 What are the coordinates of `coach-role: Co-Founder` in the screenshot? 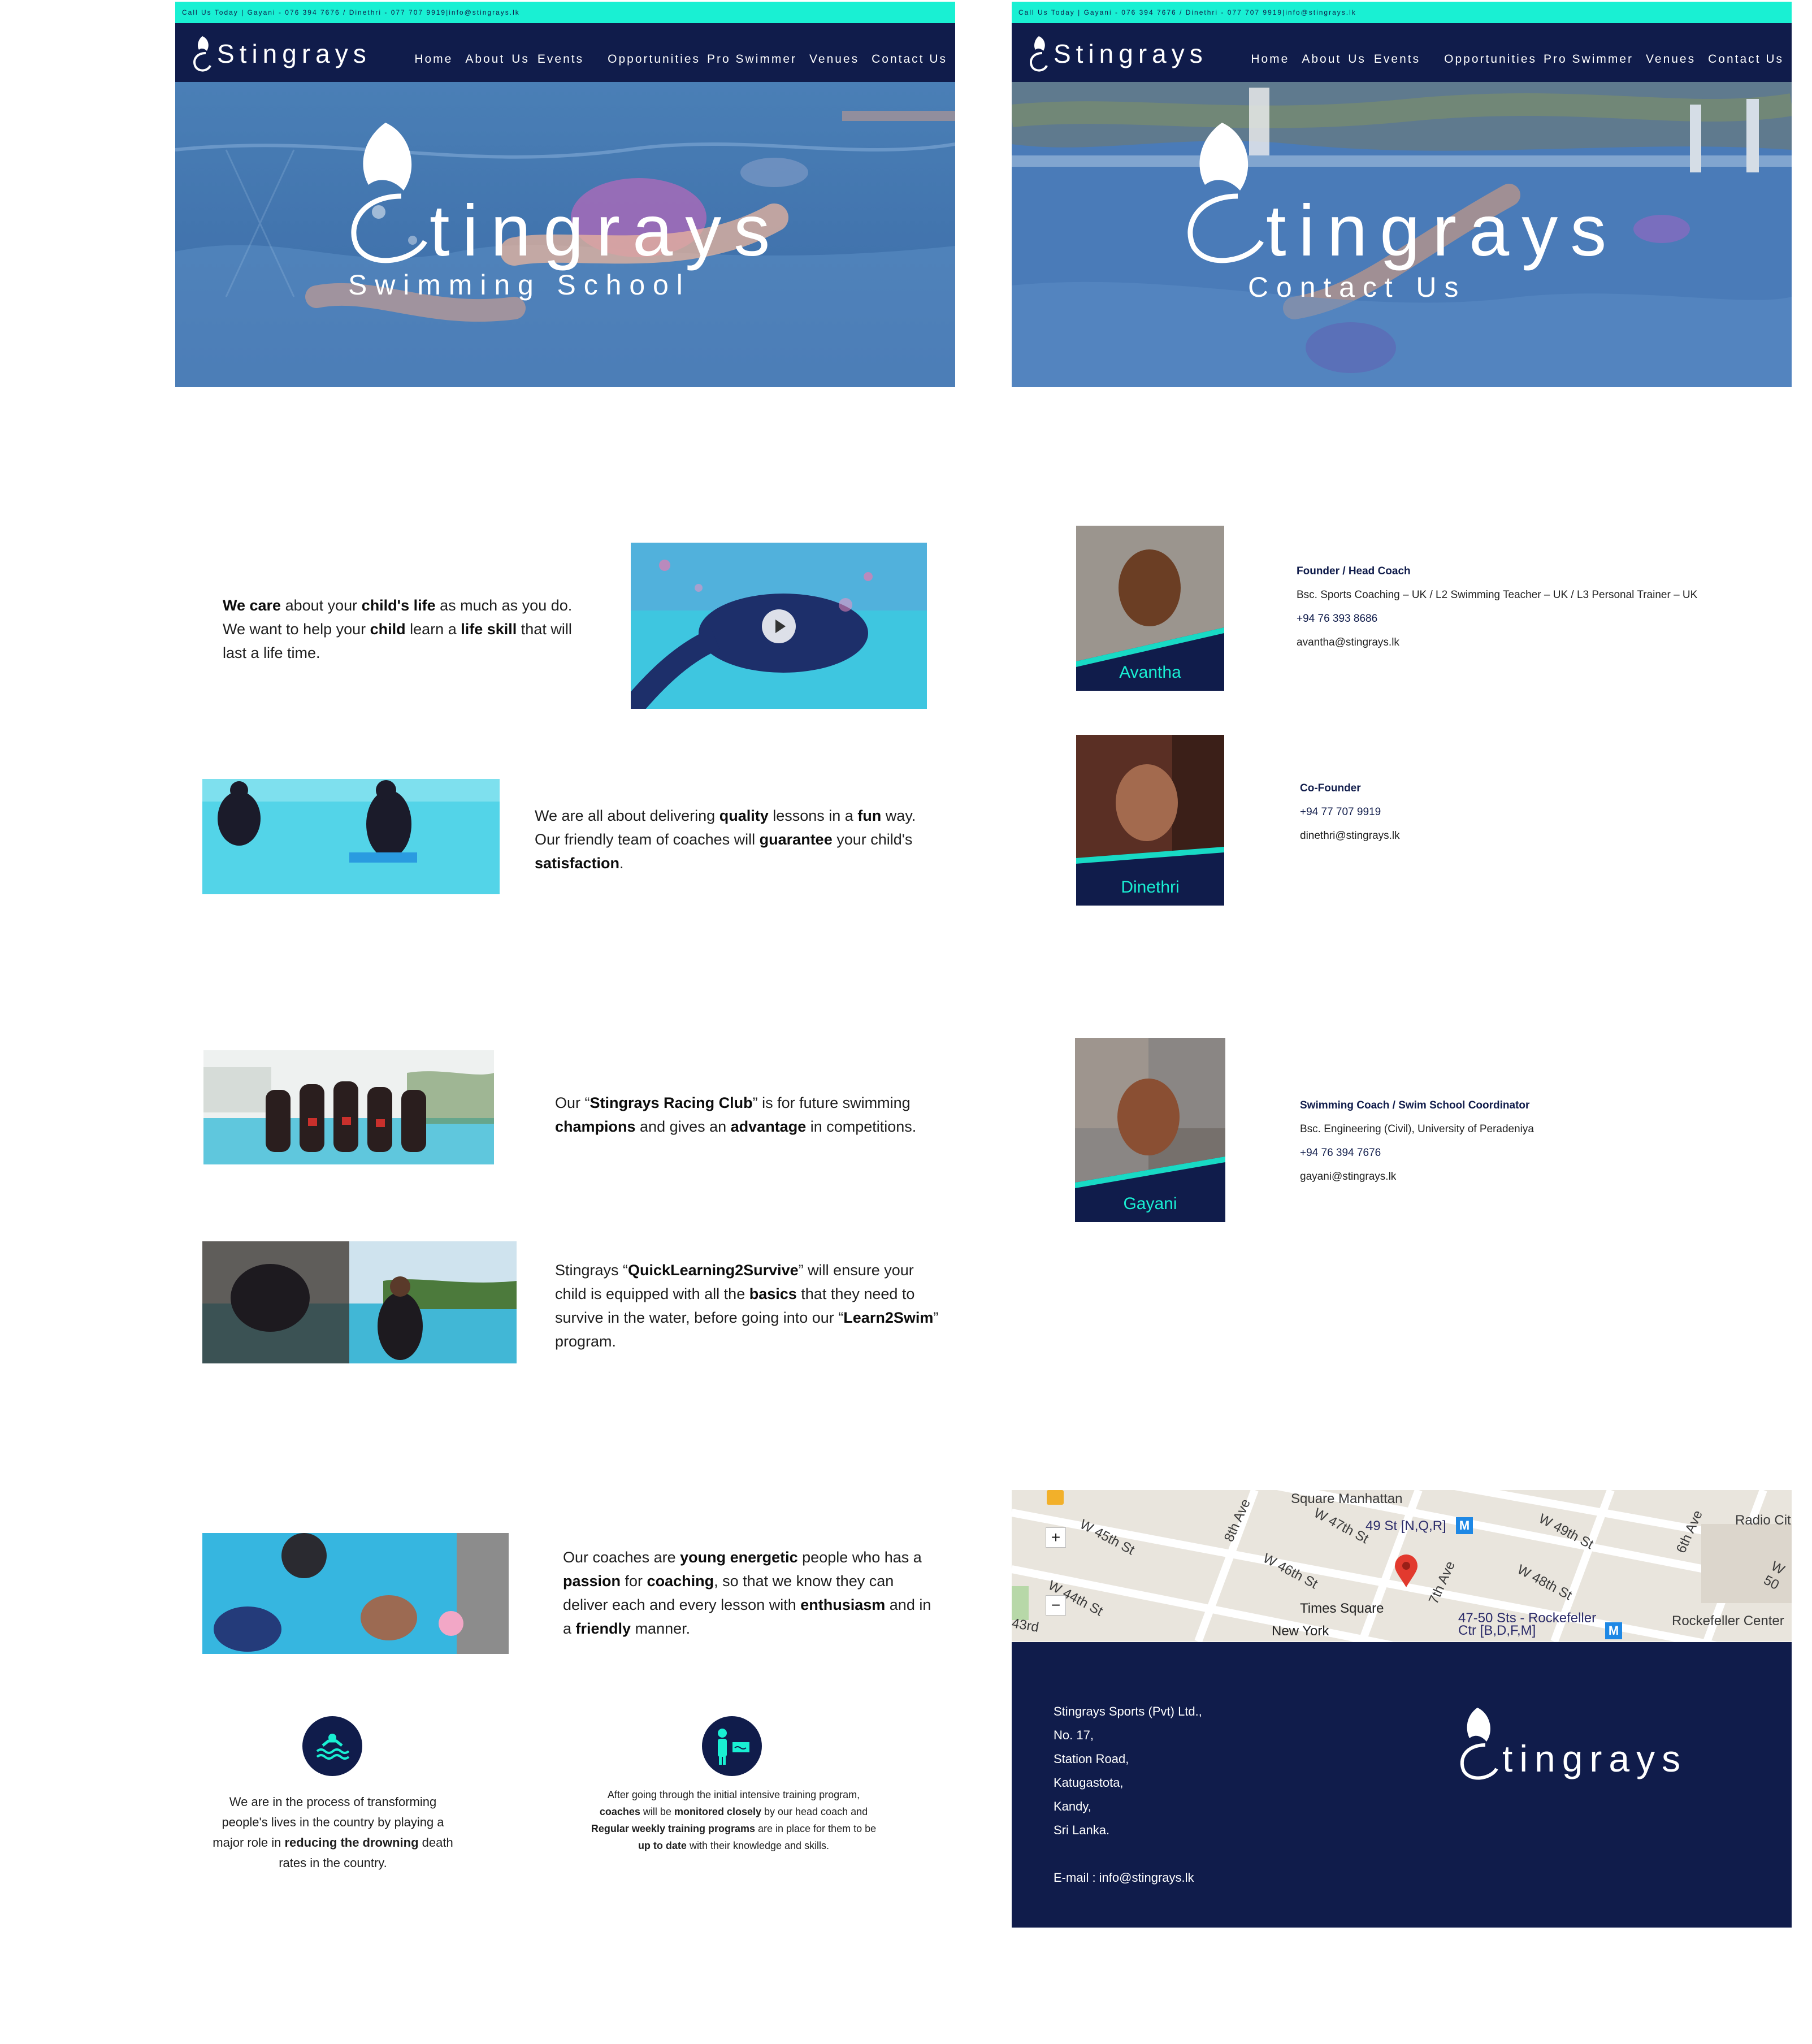 It's located at (1330, 788).